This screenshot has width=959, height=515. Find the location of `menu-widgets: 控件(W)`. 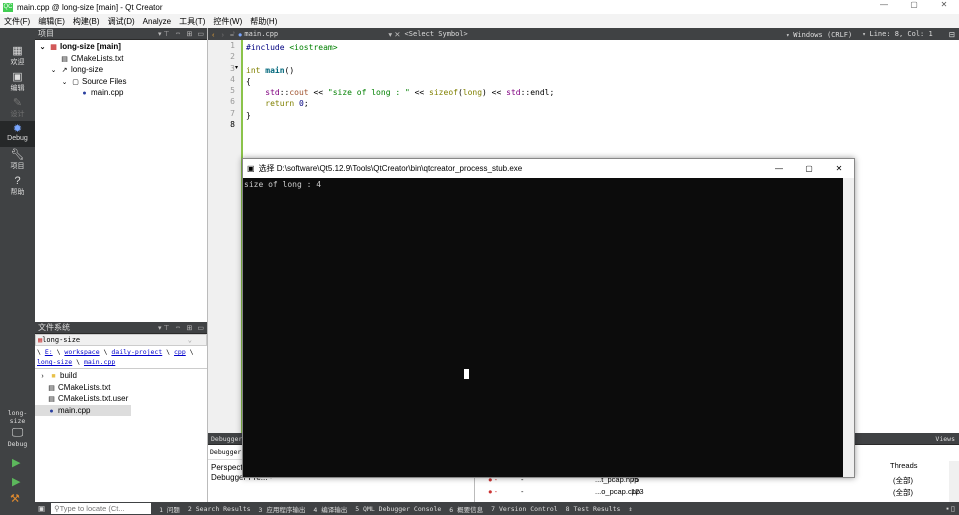

menu-widgets: 控件(W) is located at coordinates (227, 21).